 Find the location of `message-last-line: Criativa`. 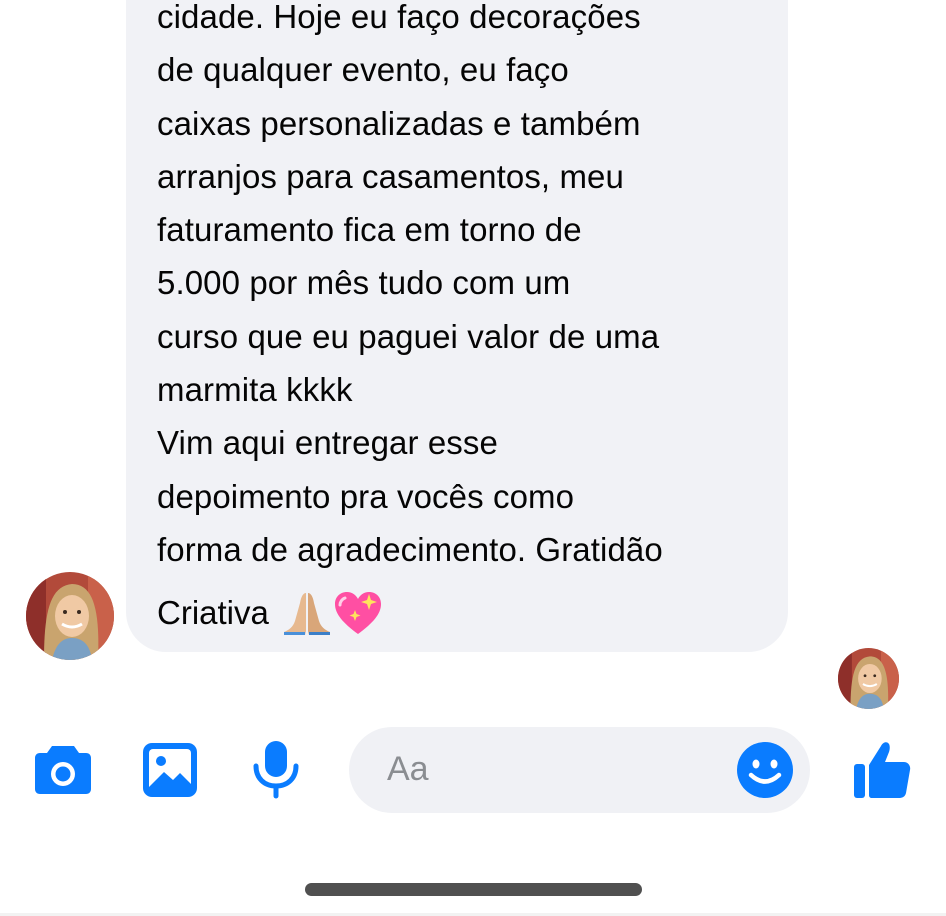

message-last-line: Criativa is located at coordinates (270, 612).